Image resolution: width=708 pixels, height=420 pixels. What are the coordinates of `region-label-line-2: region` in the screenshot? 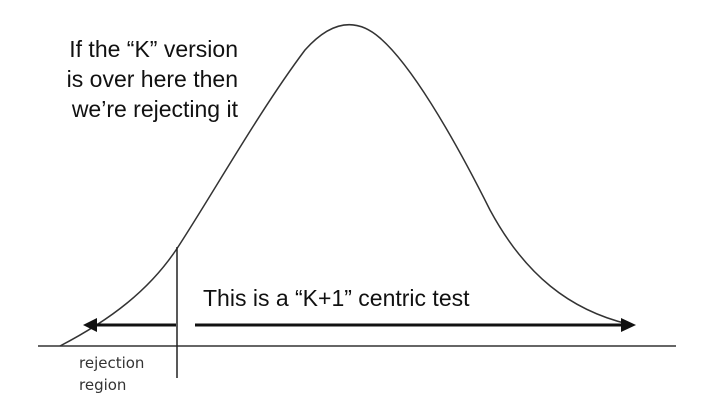 It's located at (103, 385).